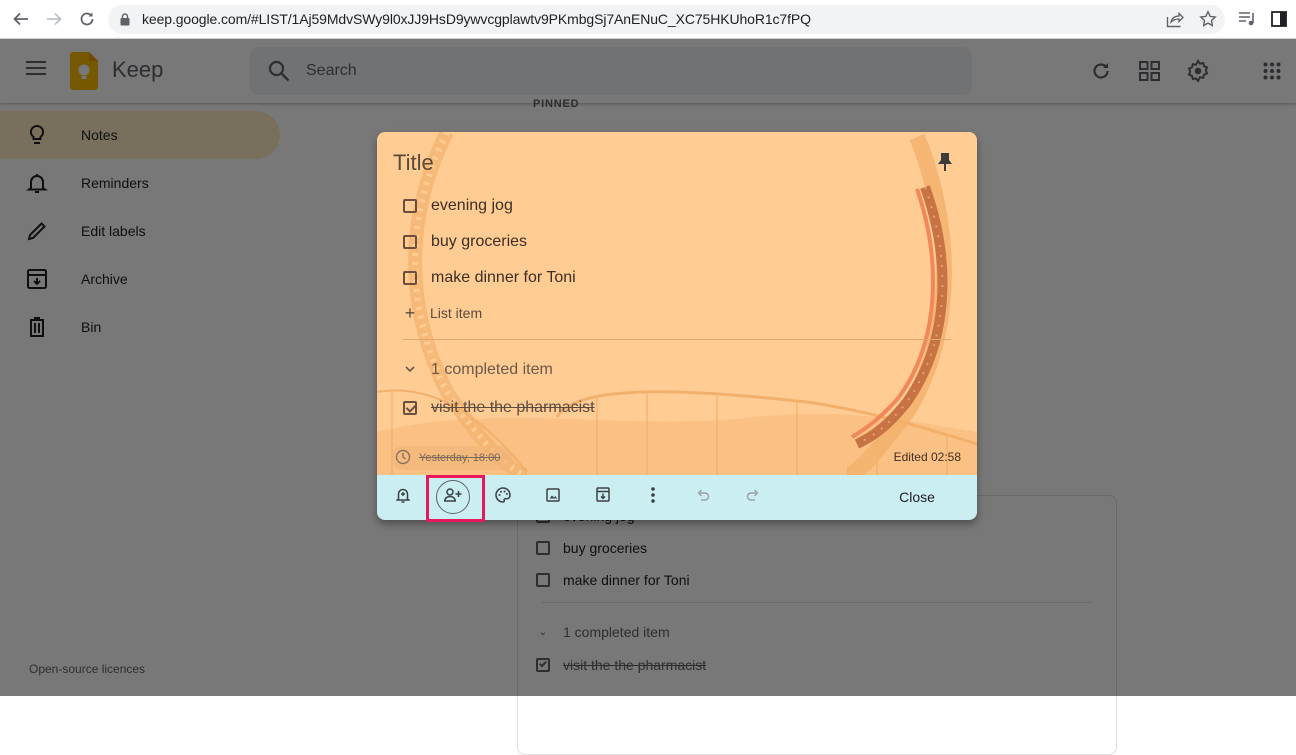 The height and width of the screenshot is (755, 1296). What do you see at coordinates (1247, 21) in the screenshot?
I see `reading-list-icon` at bounding box center [1247, 21].